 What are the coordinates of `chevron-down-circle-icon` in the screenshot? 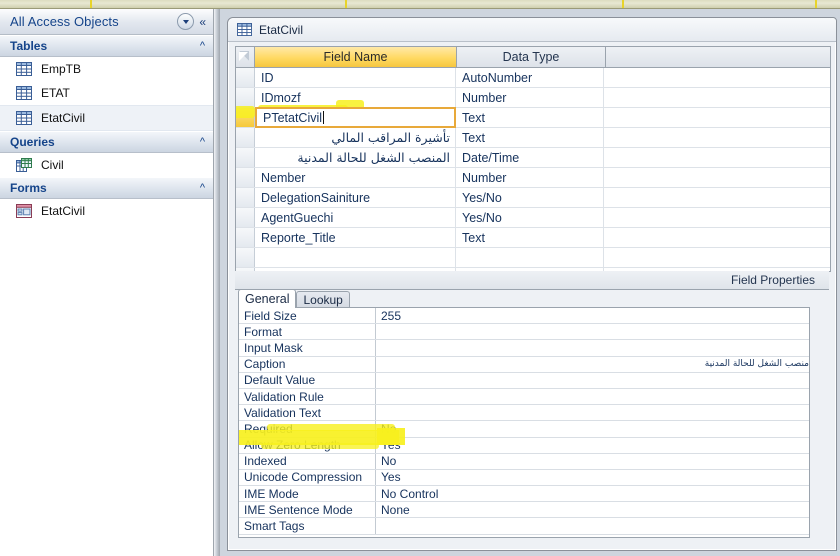 It's located at (186, 21).